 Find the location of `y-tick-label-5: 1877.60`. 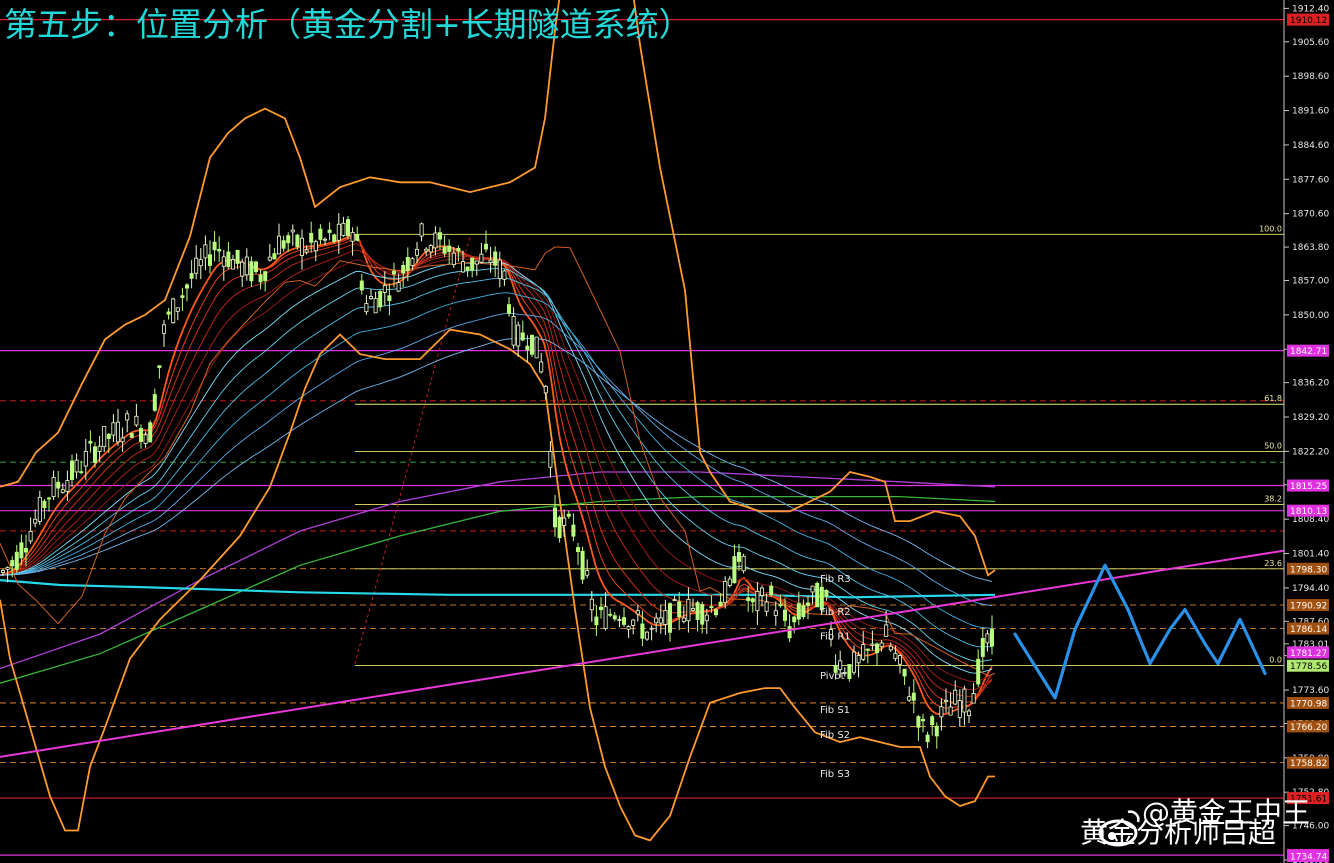

y-tick-label-5: 1877.60 is located at coordinates (1310, 180).